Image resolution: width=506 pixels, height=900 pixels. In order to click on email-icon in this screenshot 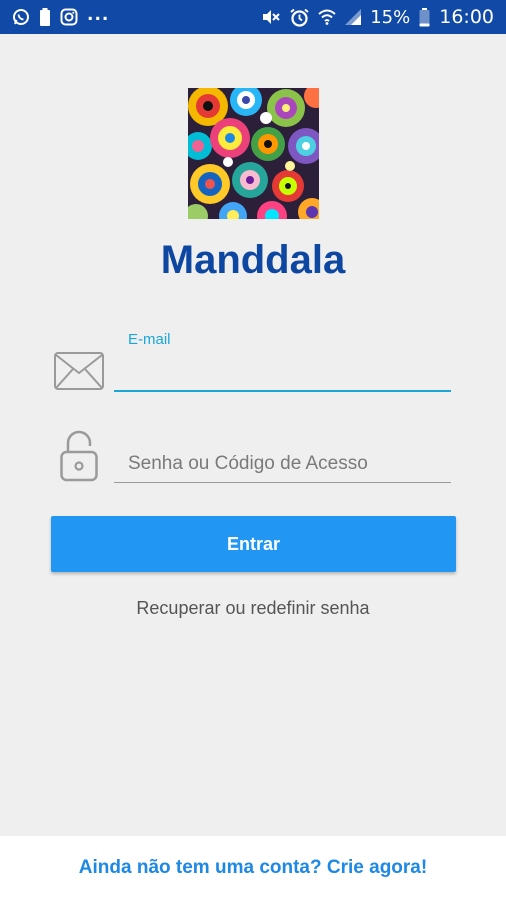, I will do `click(79, 373)`.